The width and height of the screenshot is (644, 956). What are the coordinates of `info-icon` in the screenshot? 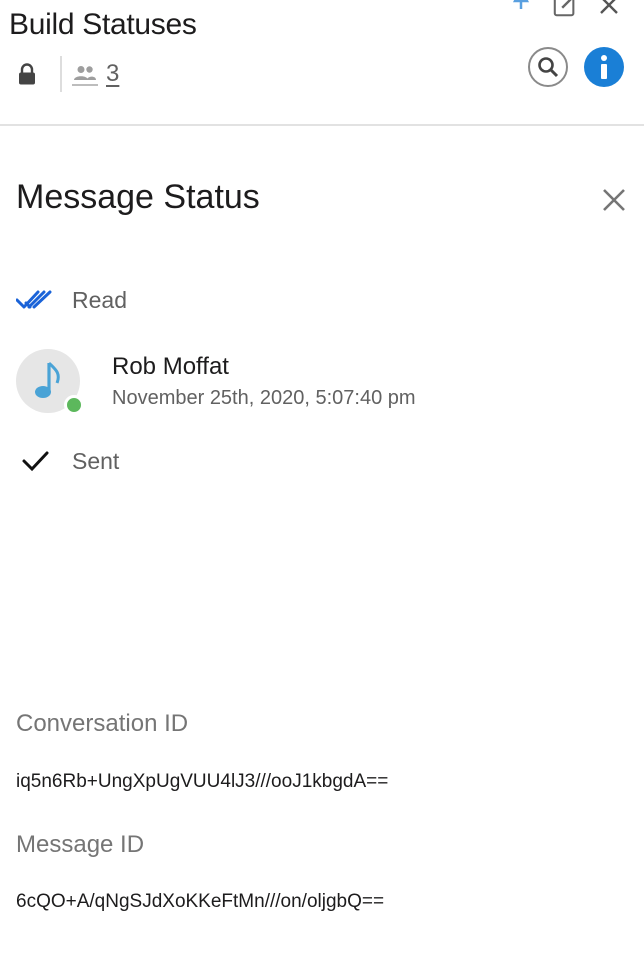 It's located at (604, 67).